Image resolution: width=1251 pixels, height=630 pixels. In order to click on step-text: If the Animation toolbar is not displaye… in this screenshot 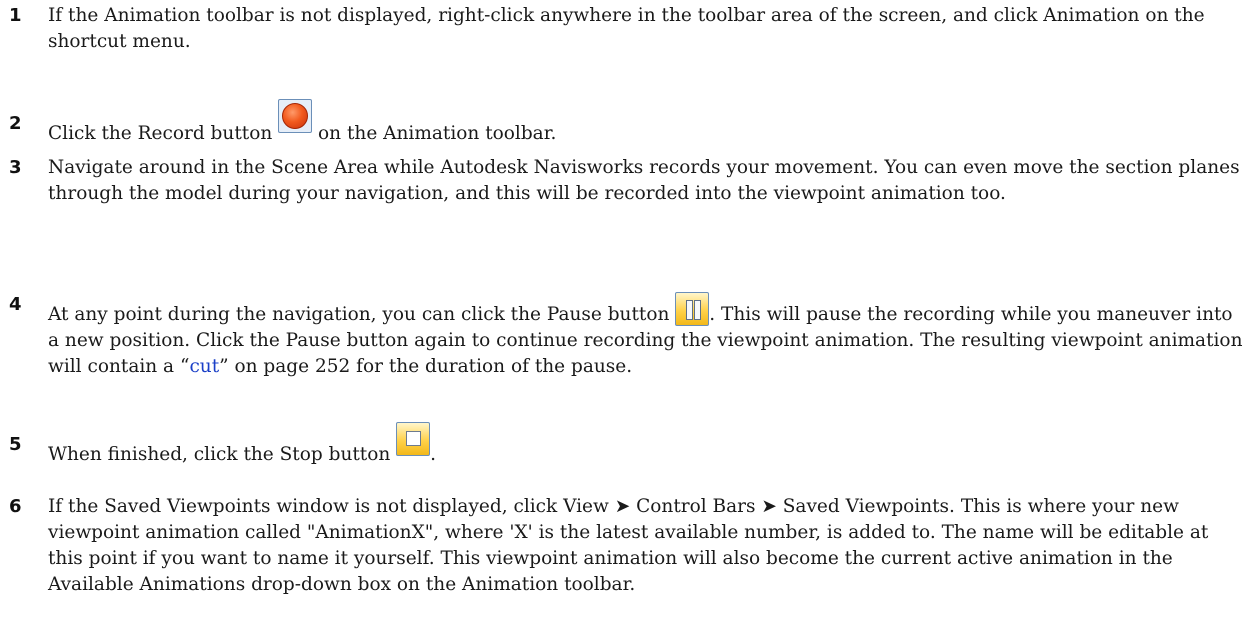, I will do `click(626, 28)`.